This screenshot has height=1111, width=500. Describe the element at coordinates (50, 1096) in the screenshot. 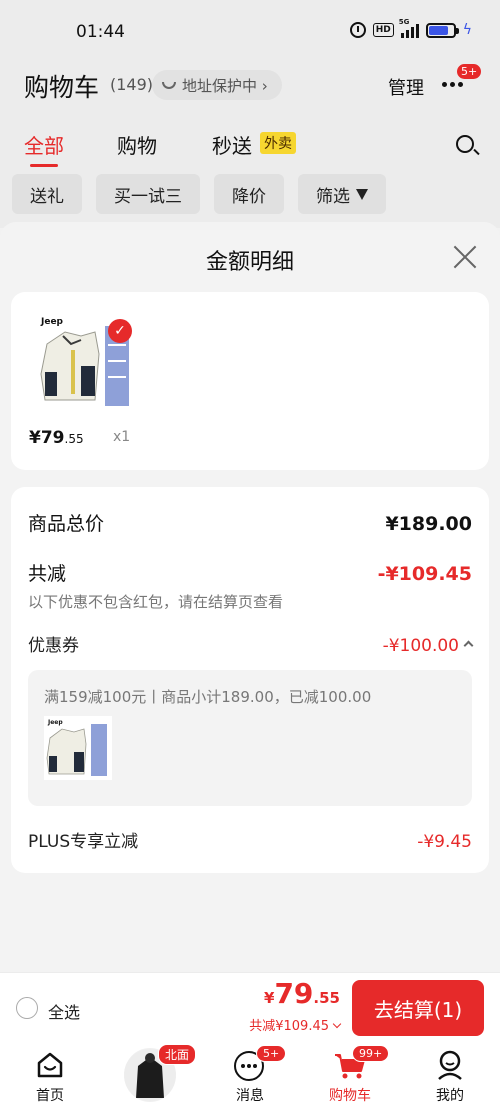

I see `tabbar-home-label: 首页` at that location.